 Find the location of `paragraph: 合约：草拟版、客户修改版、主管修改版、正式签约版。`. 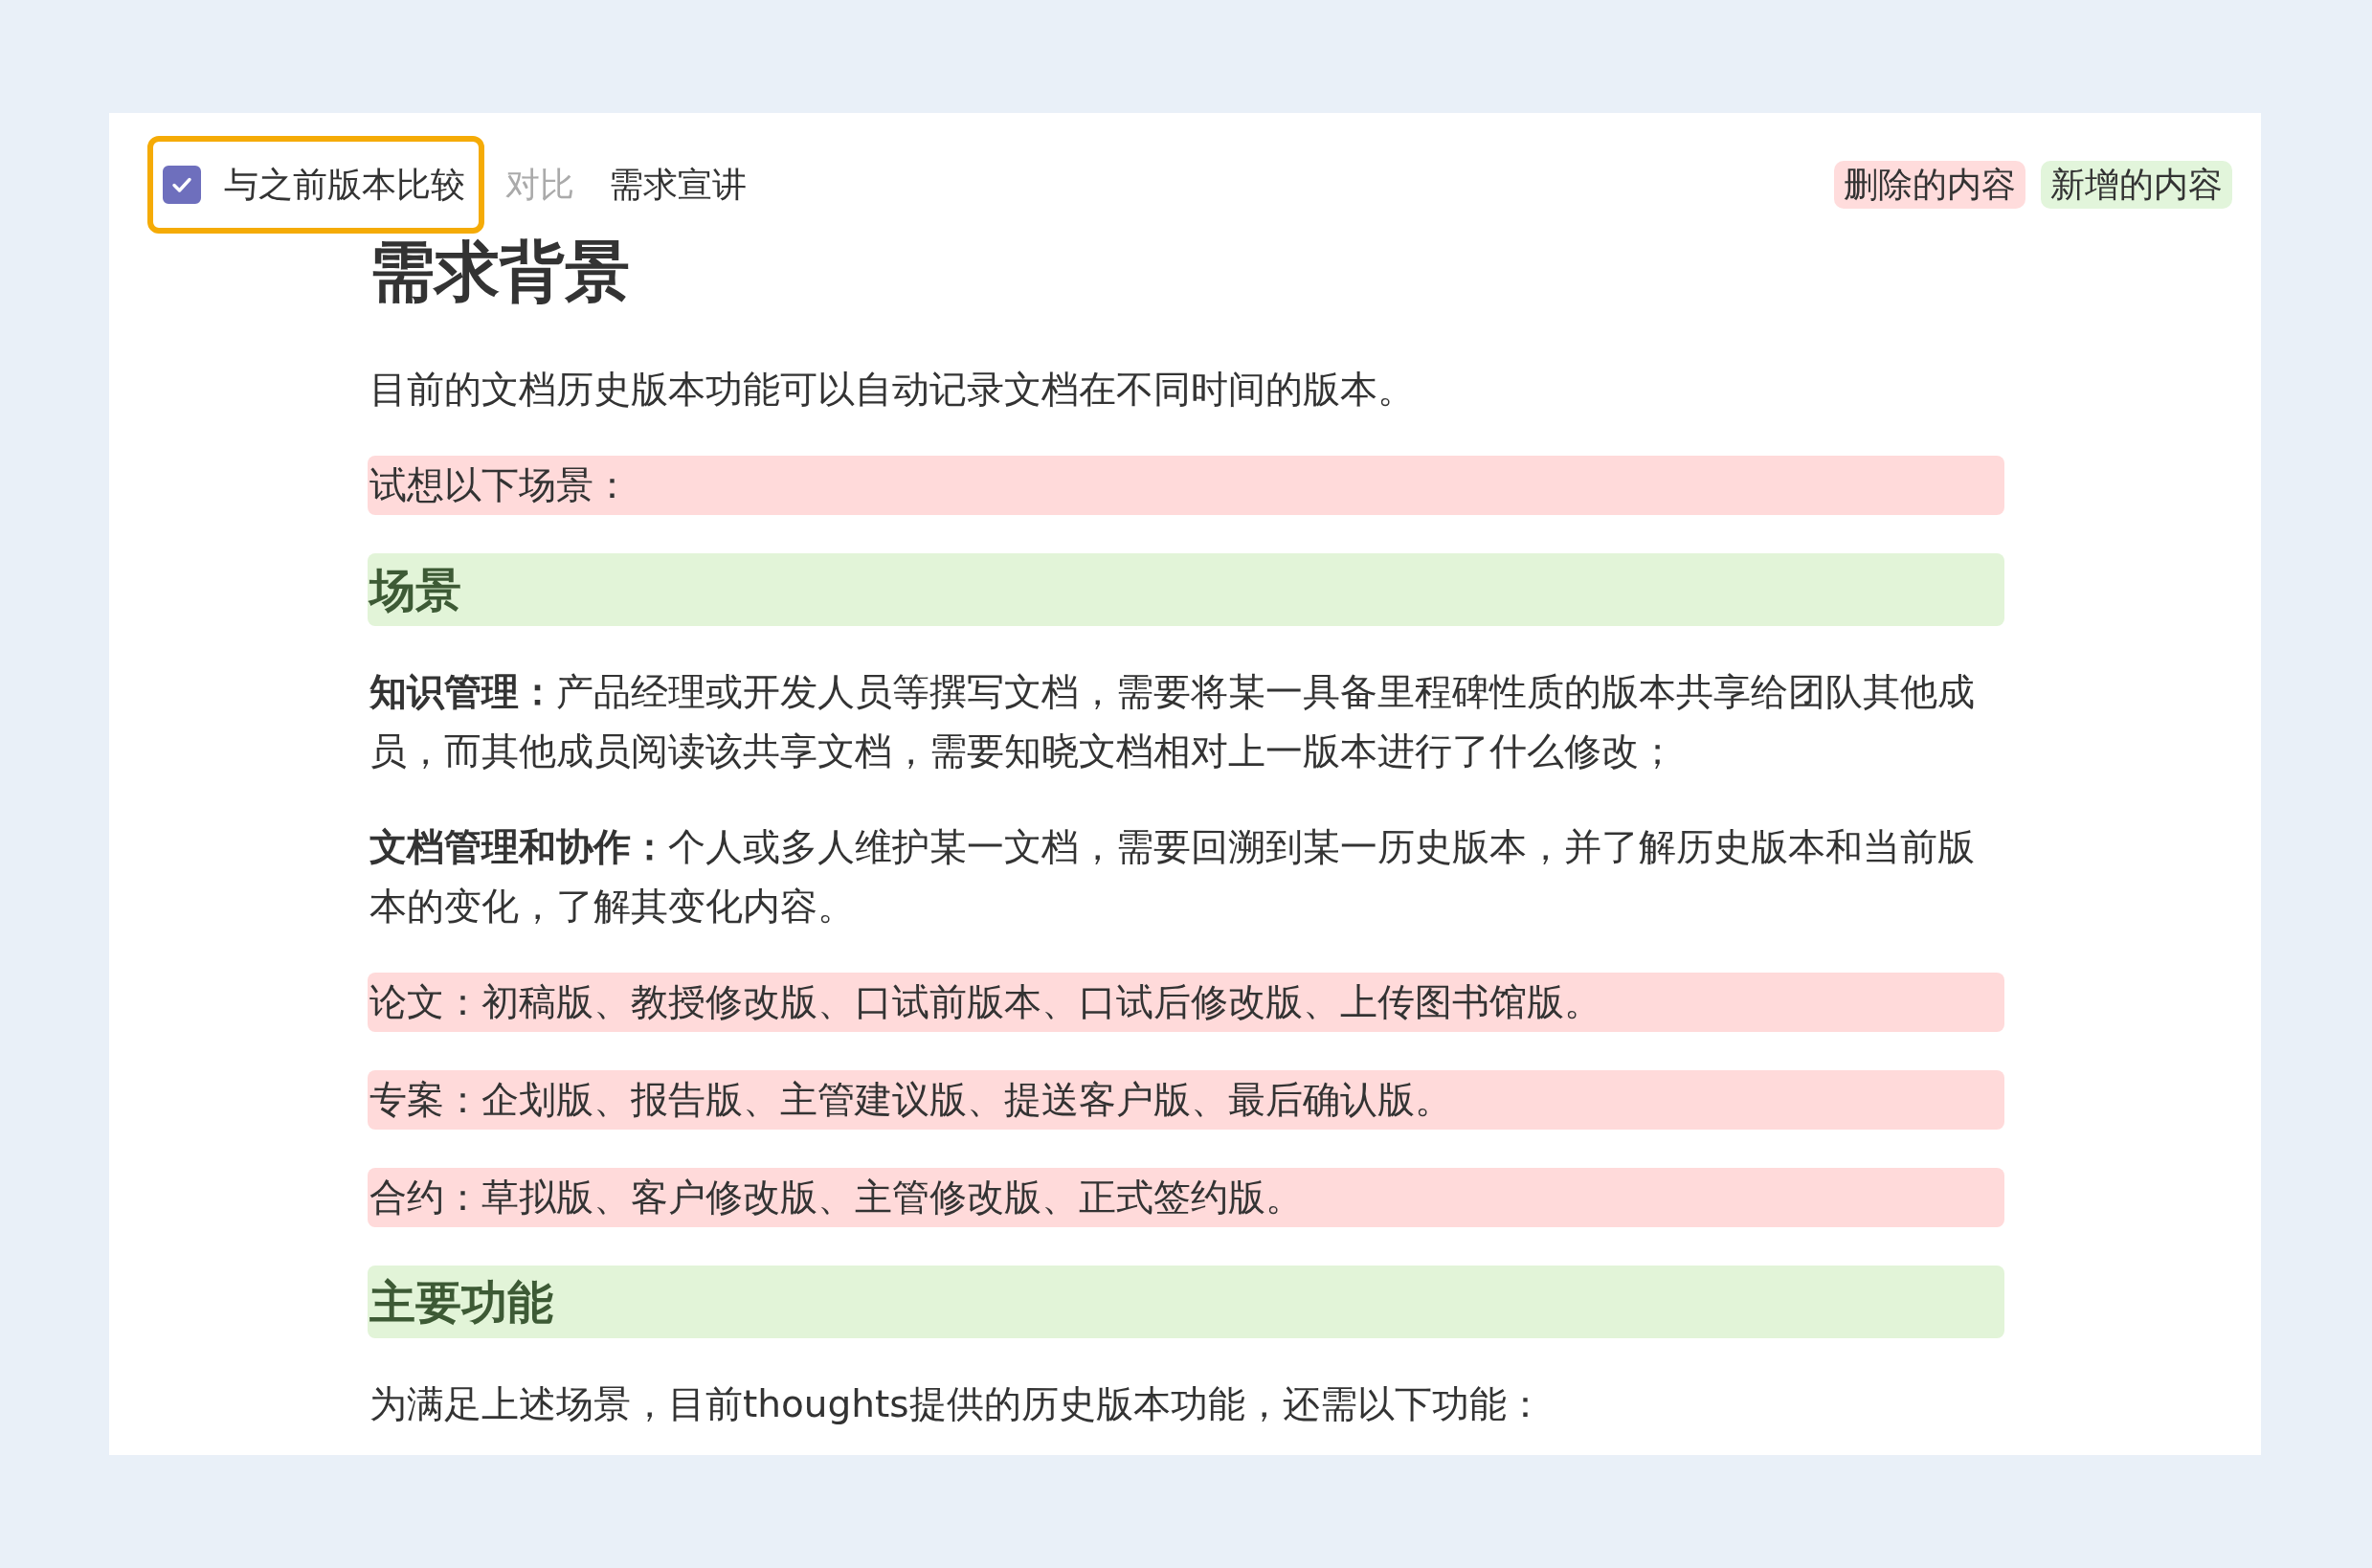

paragraph: 合约：草拟版、客户修改版、主管修改版、正式签约版。 is located at coordinates (1186, 1198).